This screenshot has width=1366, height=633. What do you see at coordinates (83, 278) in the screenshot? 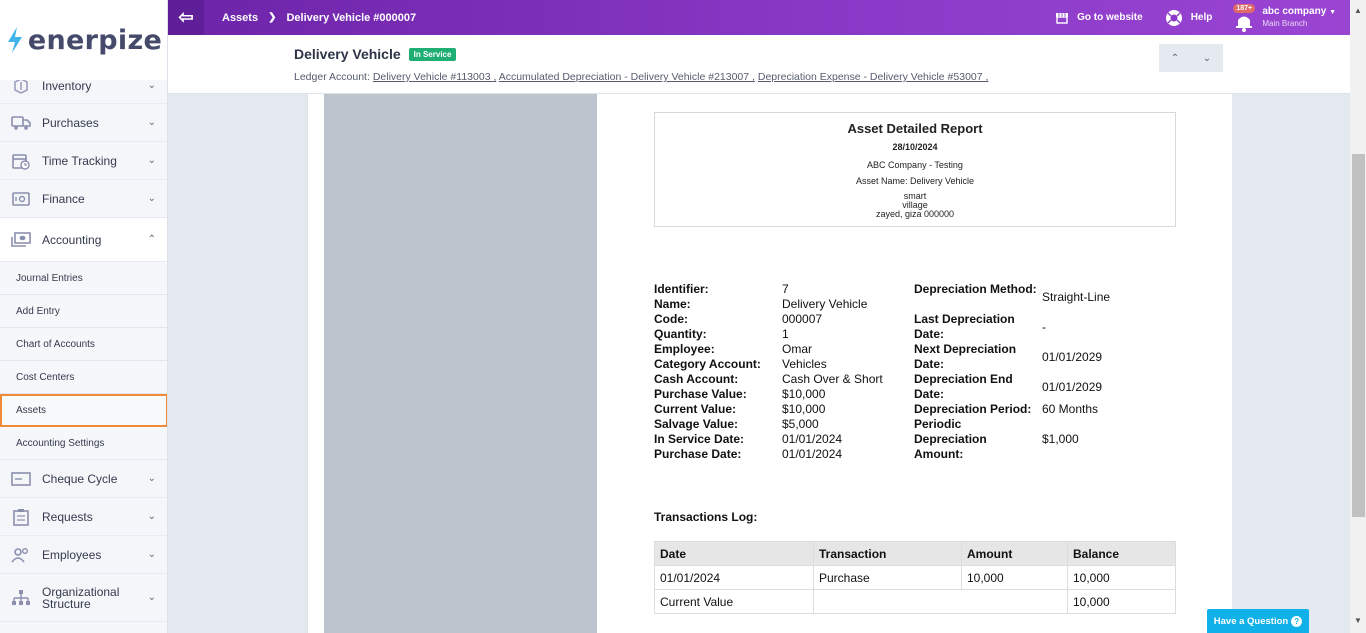
I see `submenu-journal-entries: Journal Entries` at bounding box center [83, 278].